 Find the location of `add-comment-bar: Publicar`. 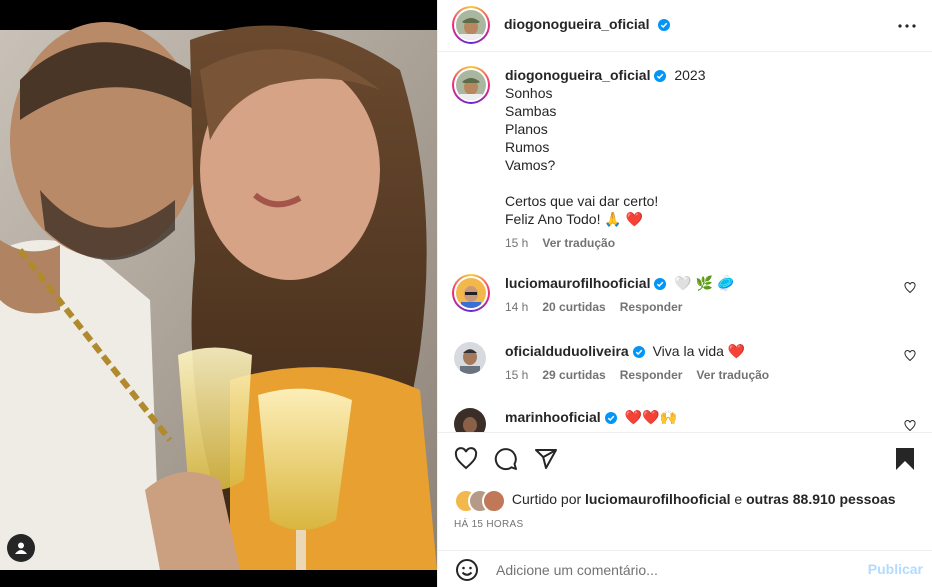

add-comment-bar: Publicar is located at coordinates (685, 568).